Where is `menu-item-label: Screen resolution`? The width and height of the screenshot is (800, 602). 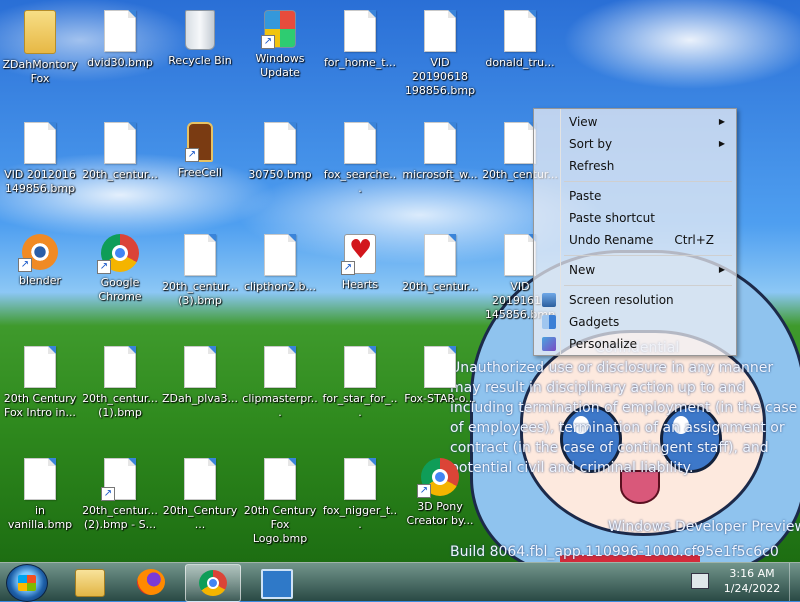 menu-item-label: Screen resolution is located at coordinates (621, 300).